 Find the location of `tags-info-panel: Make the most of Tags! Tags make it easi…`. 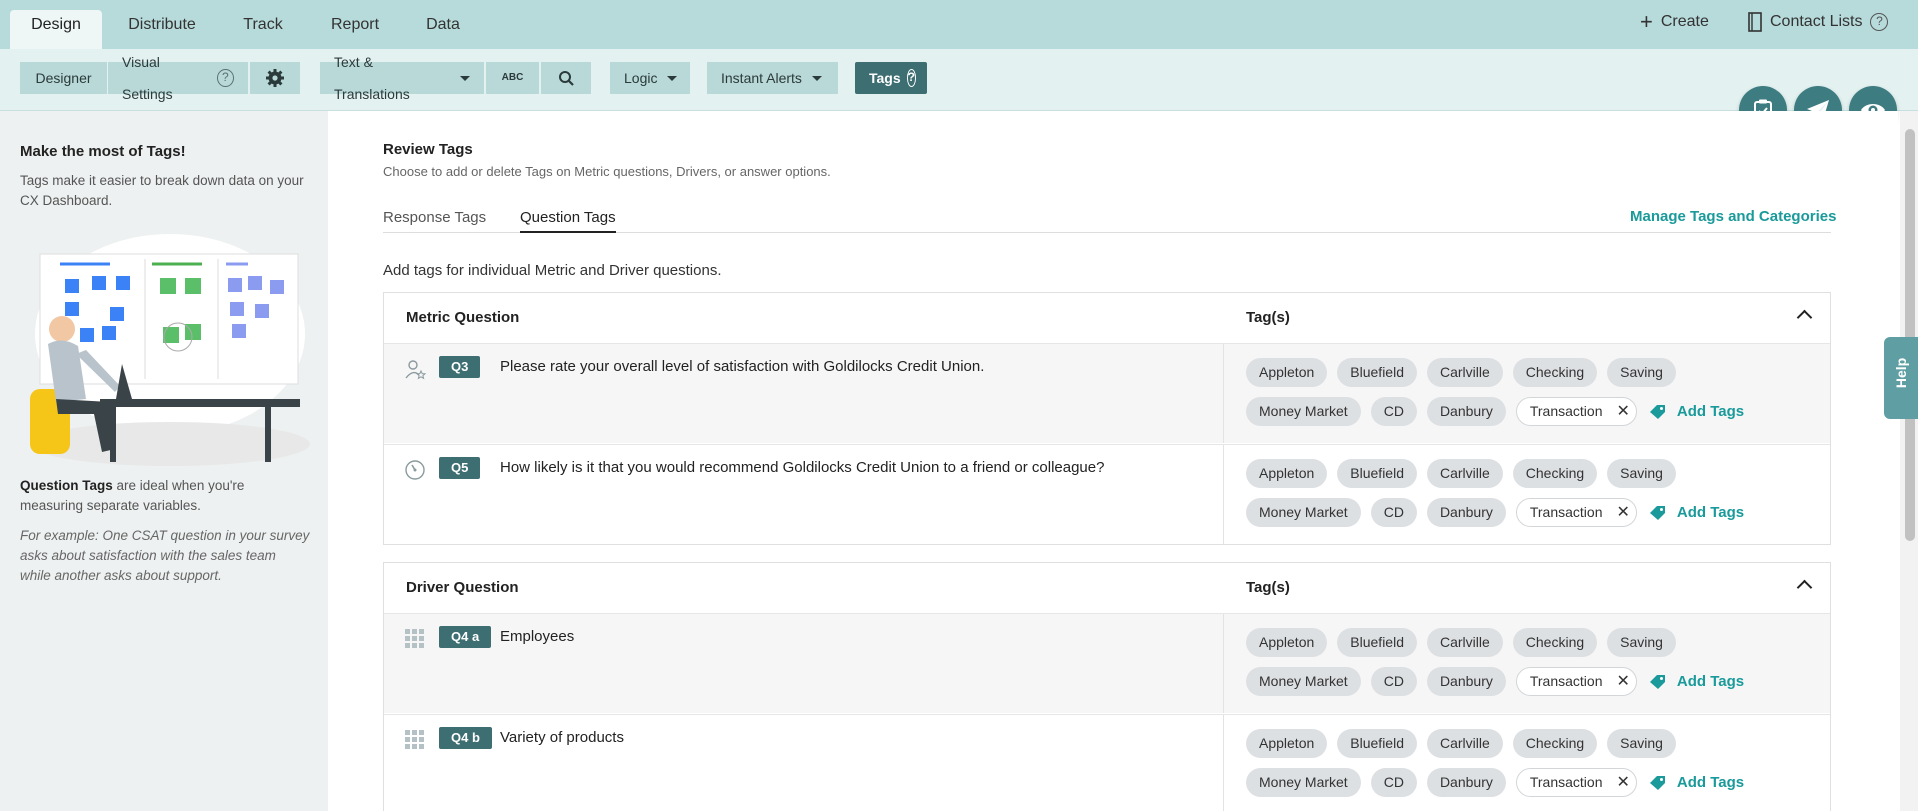

tags-info-panel: Make the most of Tags! Tags make it easi… is located at coordinates (164, 461).